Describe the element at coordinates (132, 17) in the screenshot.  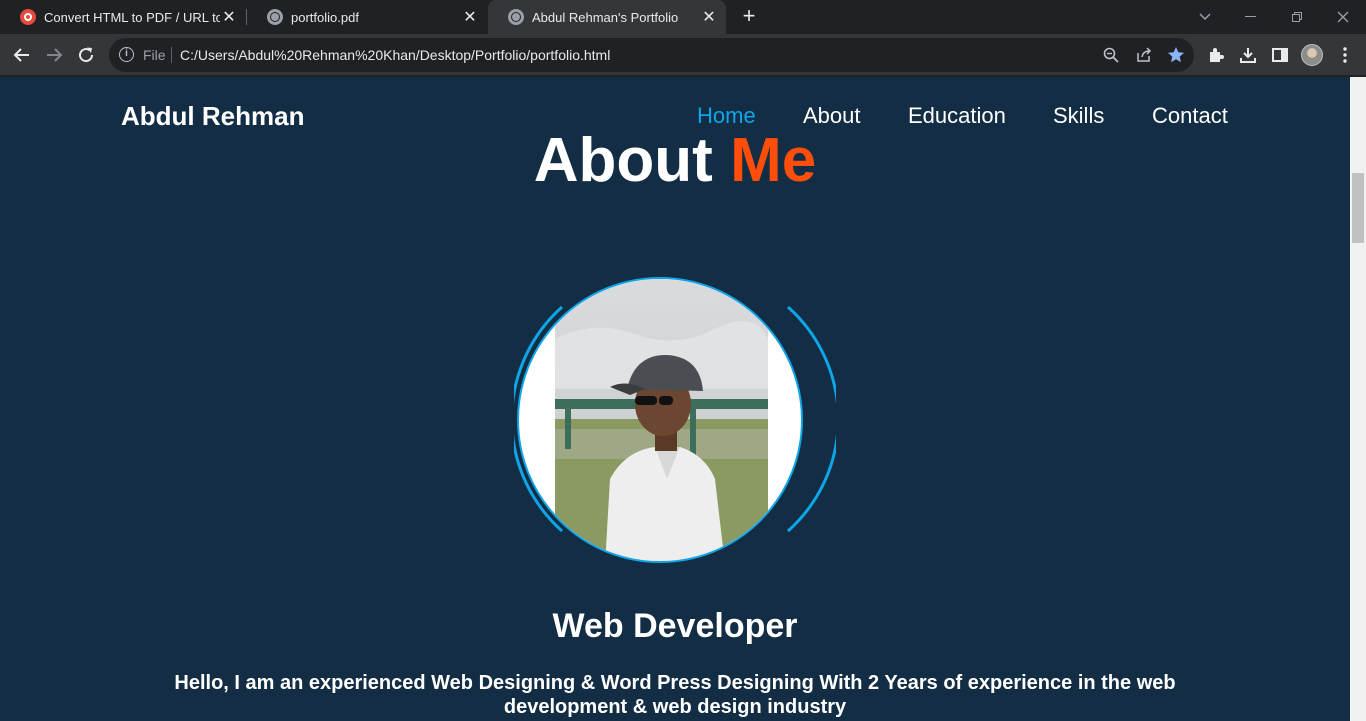
I see `tab-title: Convert HTML to PDF / URL to PDF` at that location.